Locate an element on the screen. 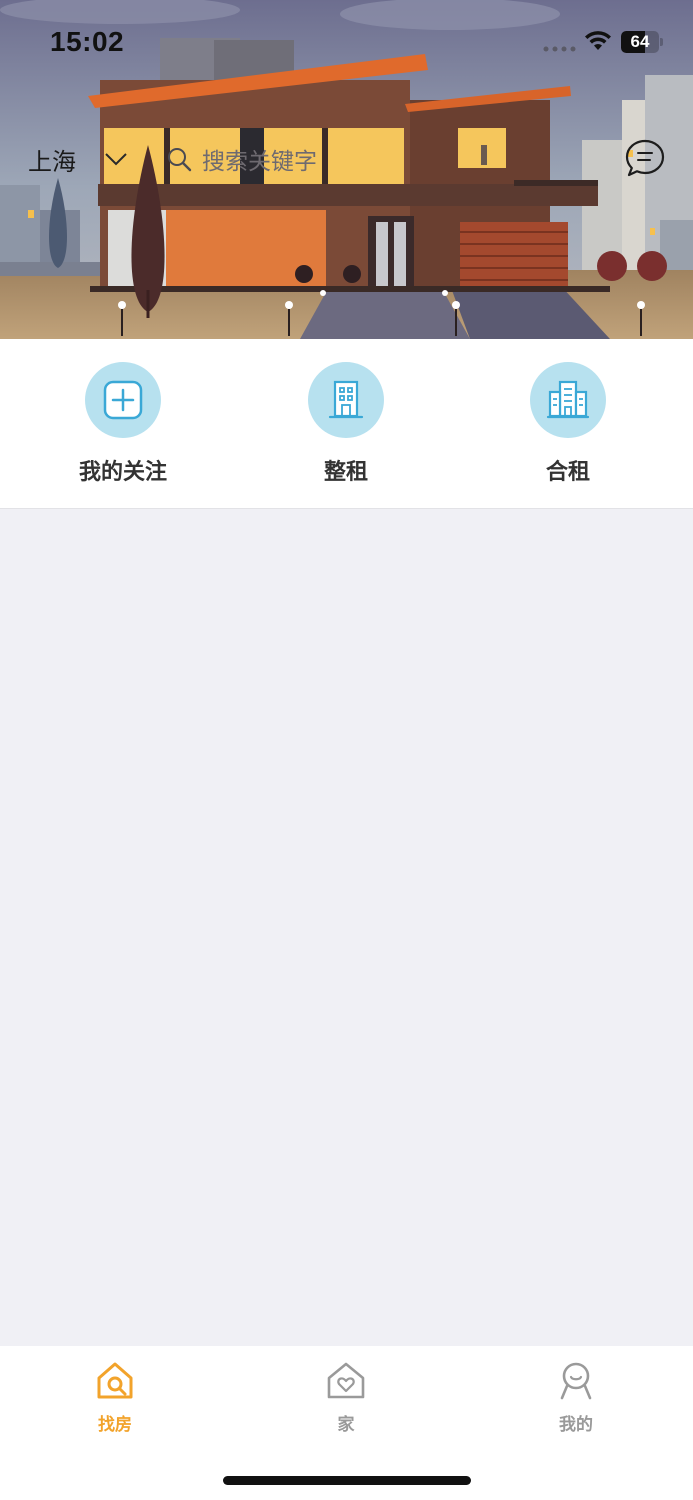  message-icon is located at coordinates (645, 158).